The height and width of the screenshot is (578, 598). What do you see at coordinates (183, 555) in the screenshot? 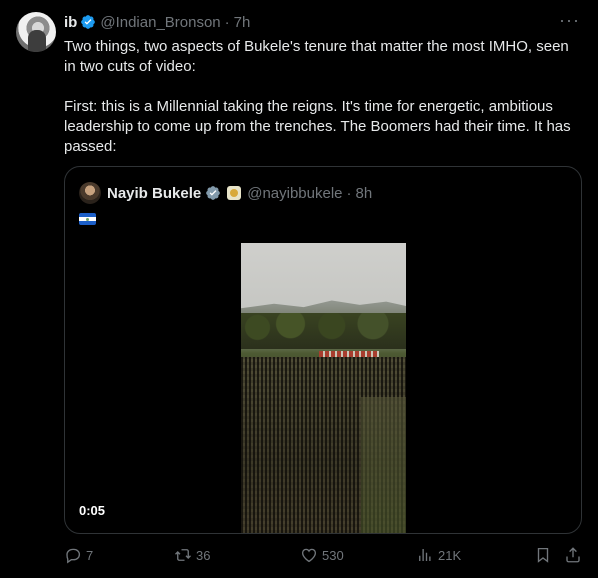
I see `retweet-icon` at bounding box center [183, 555].